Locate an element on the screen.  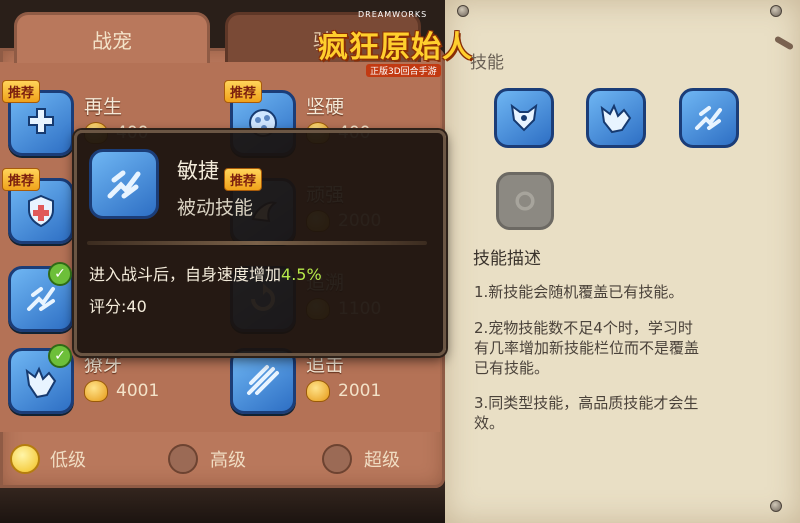
skill-cost-value: 2001 is located at coordinates (360, 391).